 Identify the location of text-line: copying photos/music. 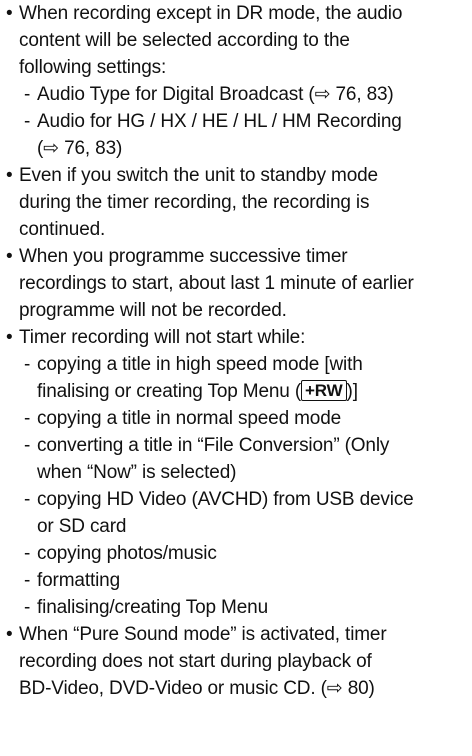
(127, 553).